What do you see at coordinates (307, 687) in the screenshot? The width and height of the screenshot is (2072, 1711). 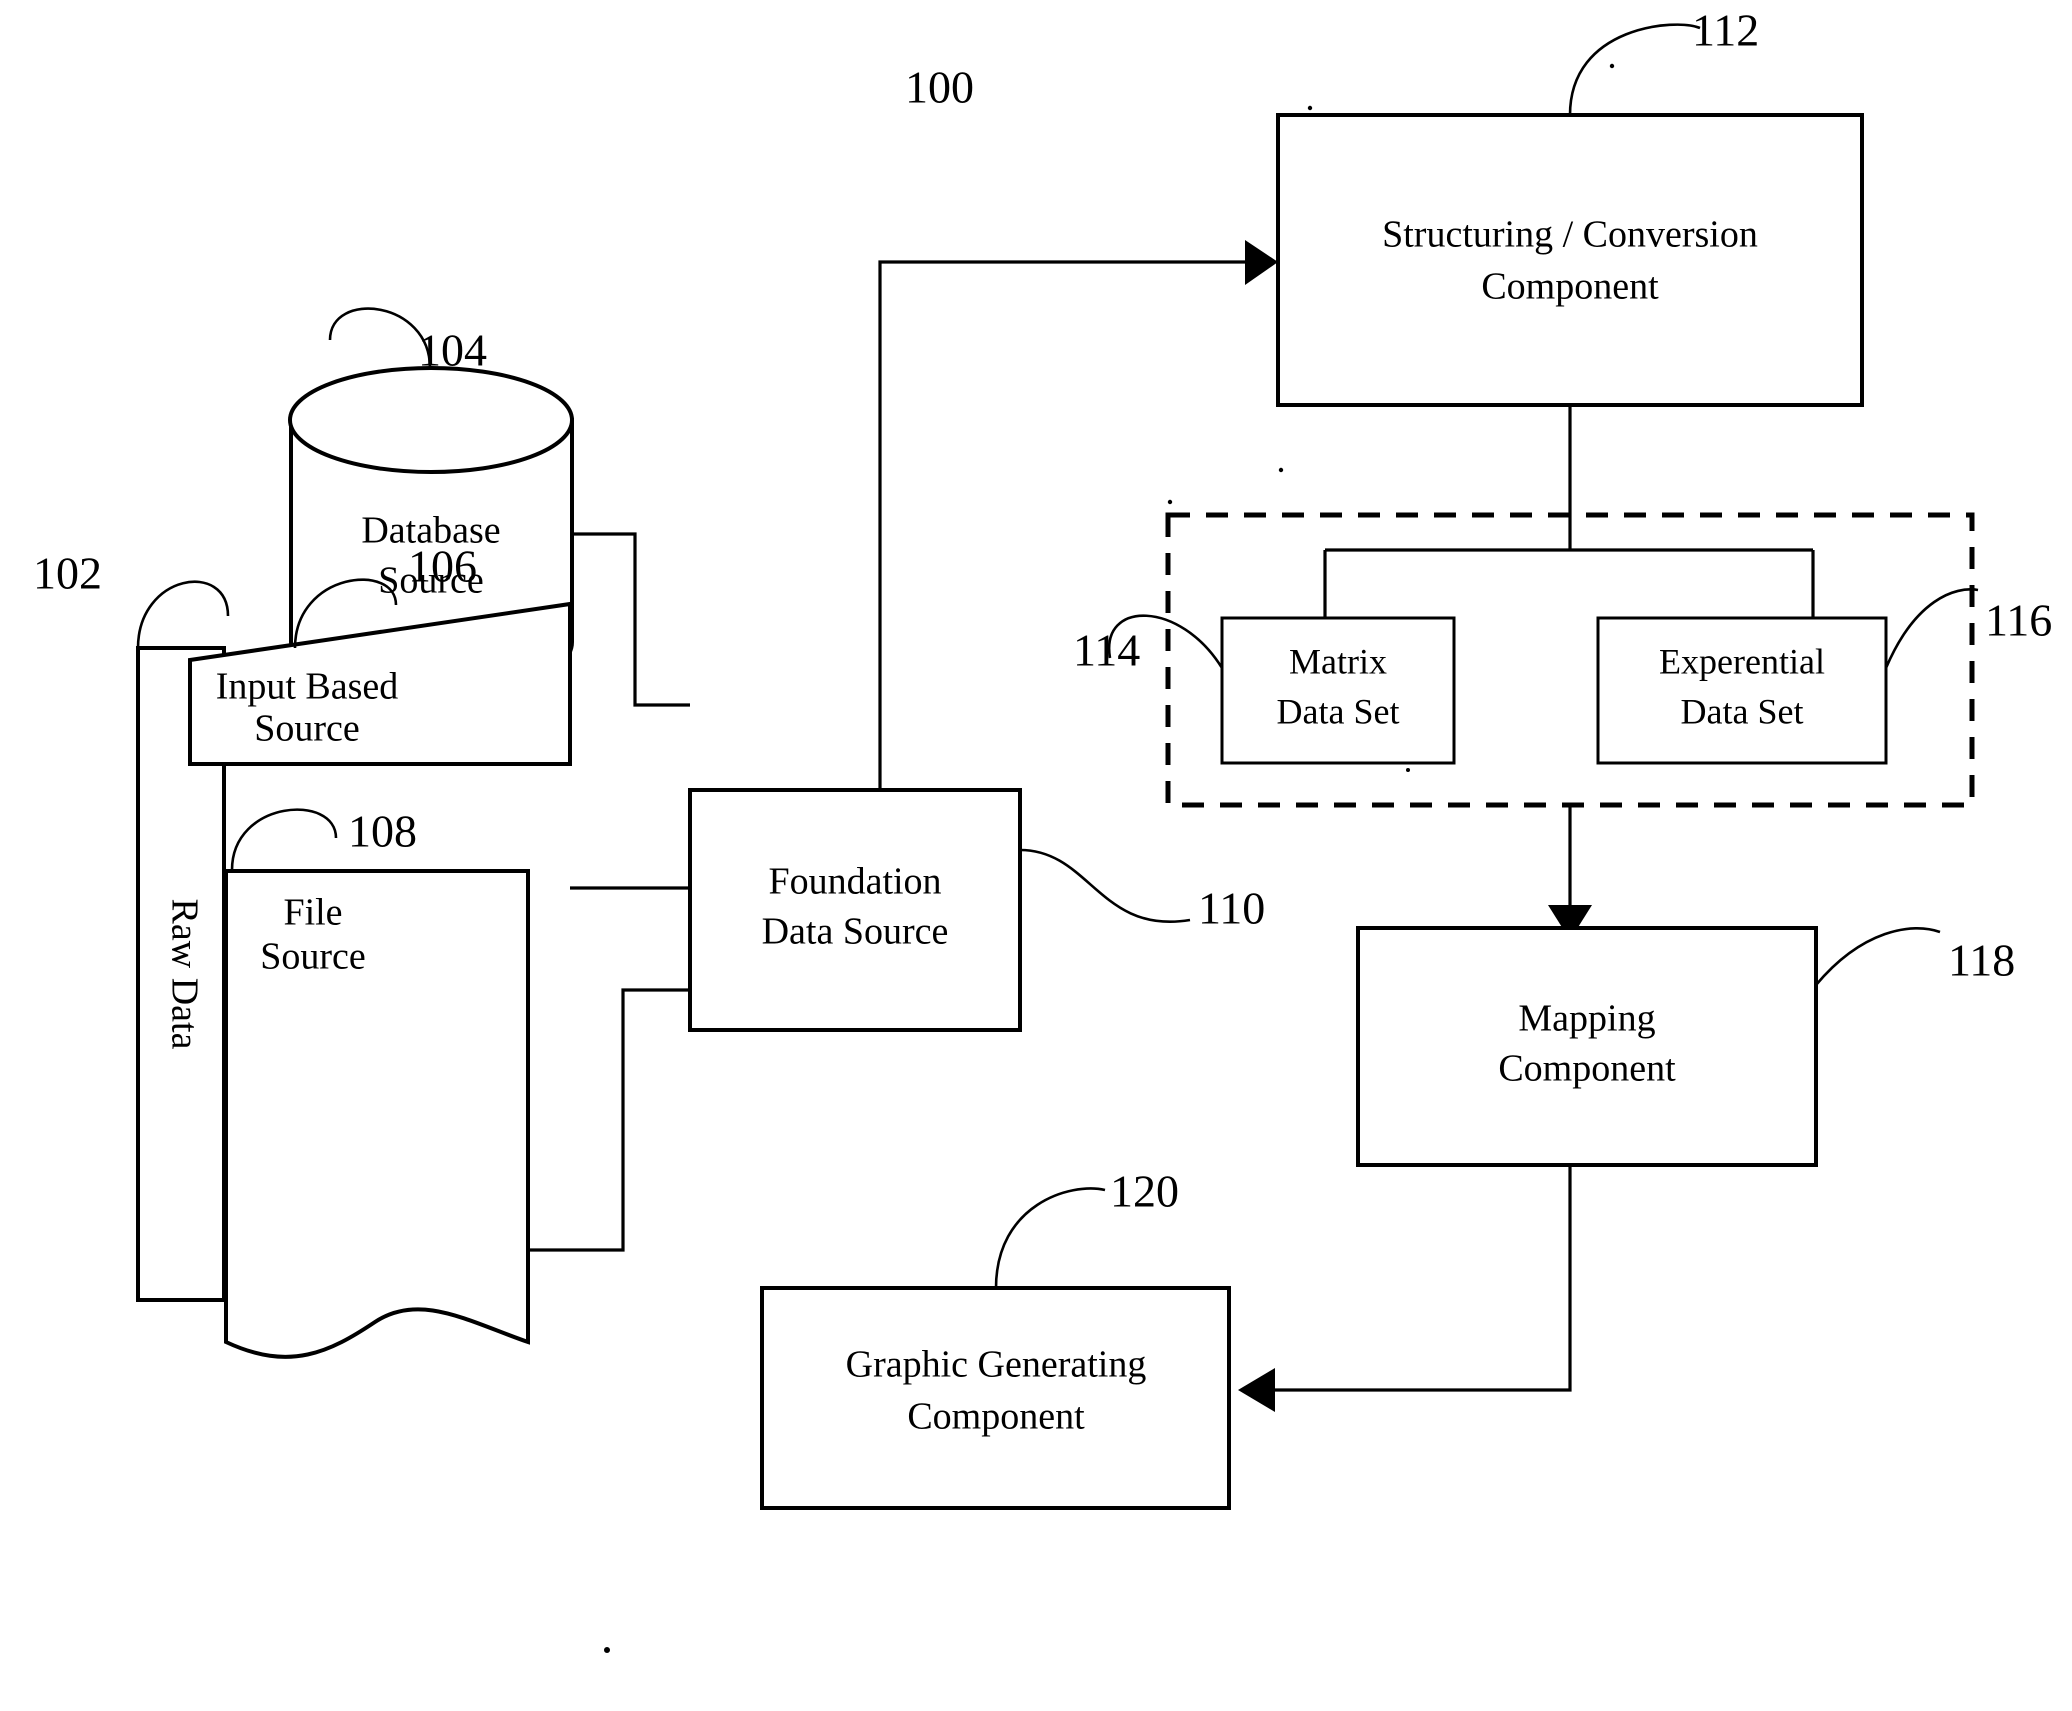 I see `input-based-source-label-1: Input Based` at bounding box center [307, 687].